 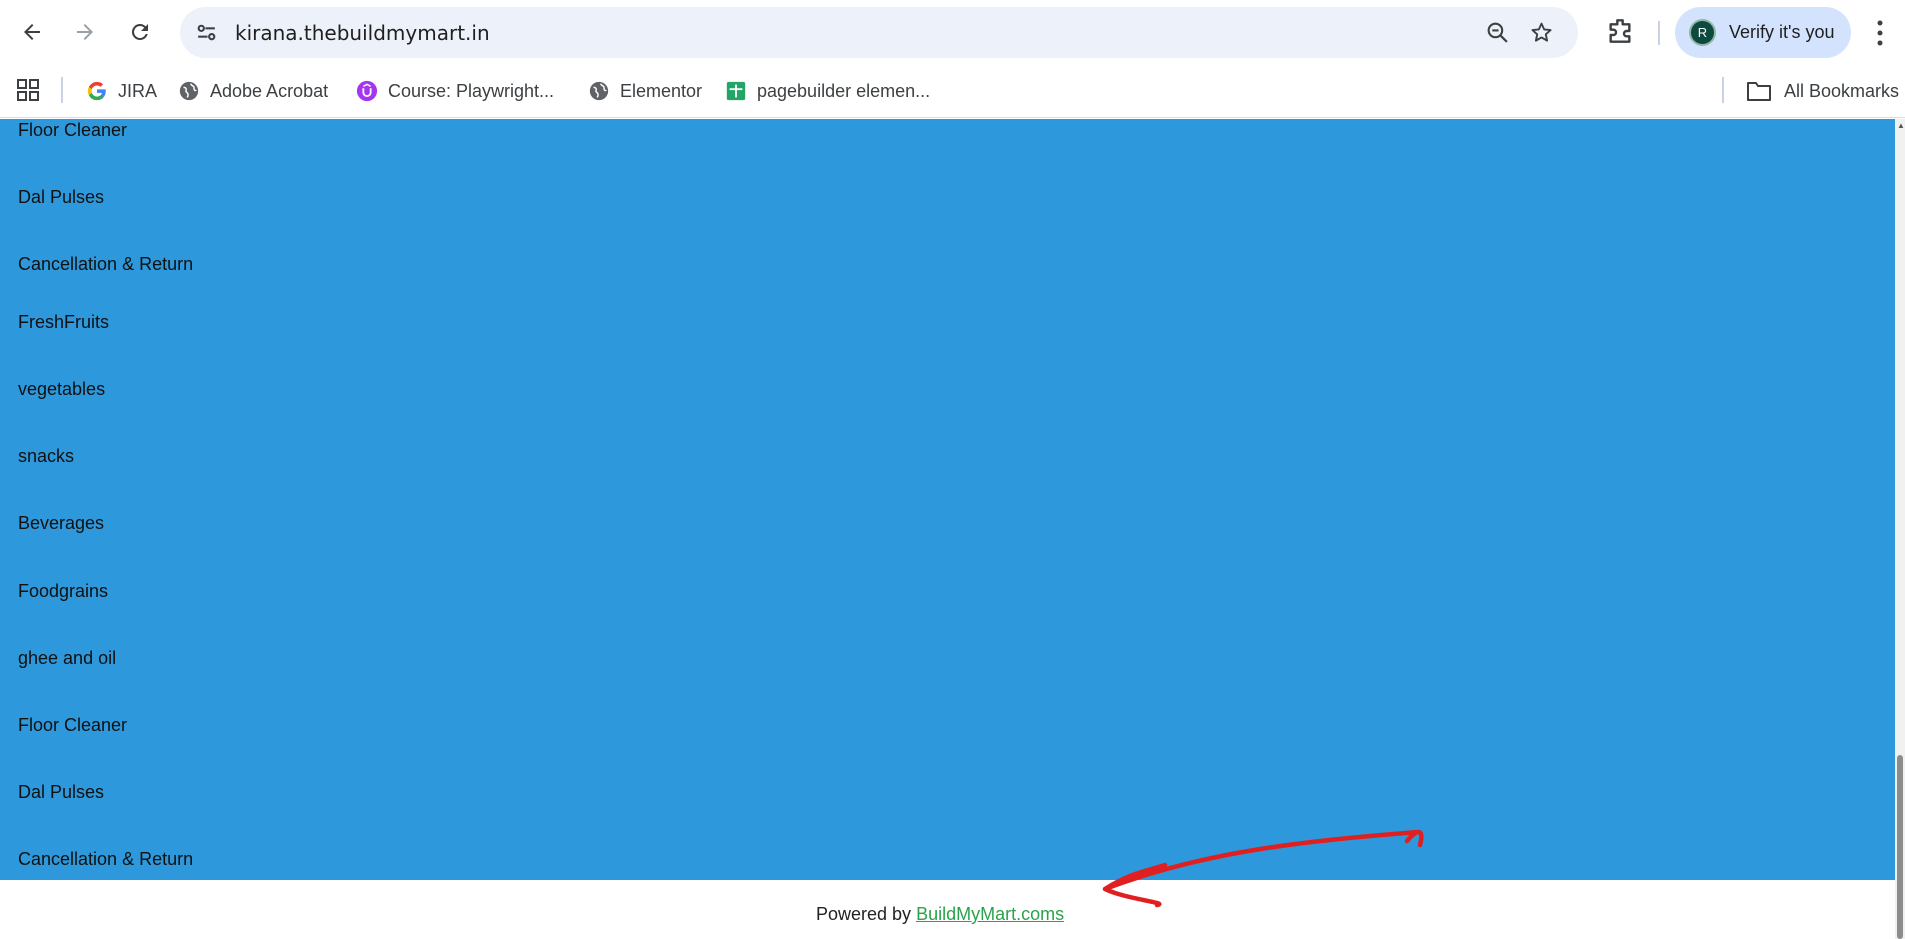 I want to click on scroll-up-icon: ▲, so click(x=1901, y=125).